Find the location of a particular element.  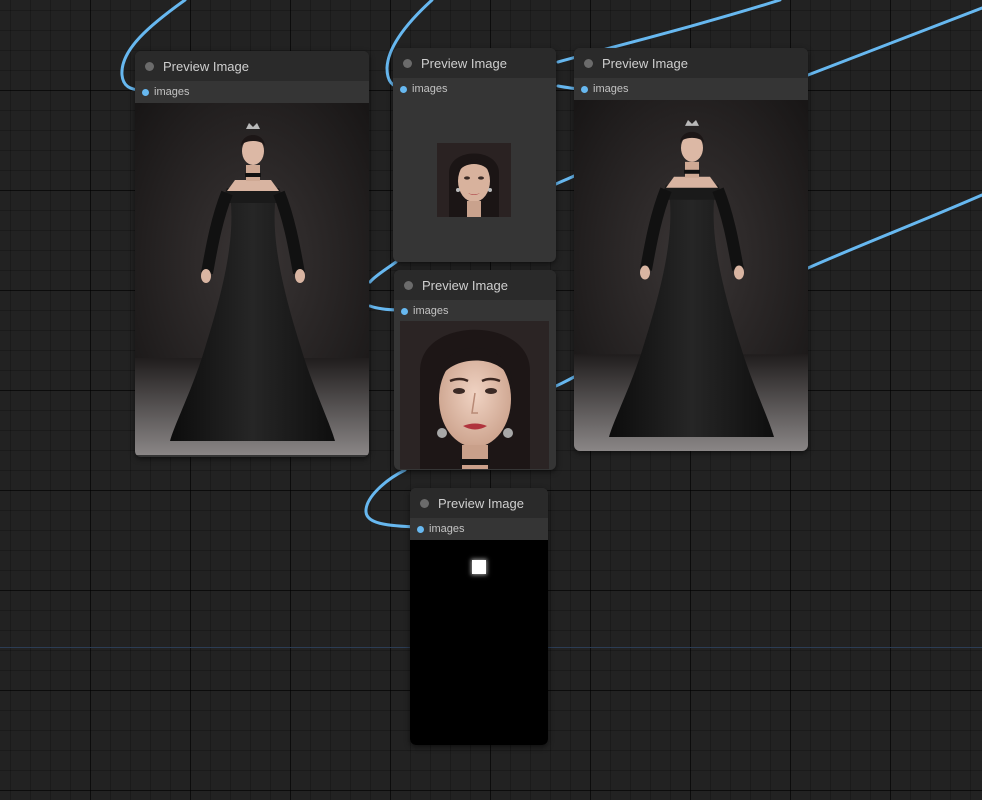

small-face-crop-image is located at coordinates (474, 180).